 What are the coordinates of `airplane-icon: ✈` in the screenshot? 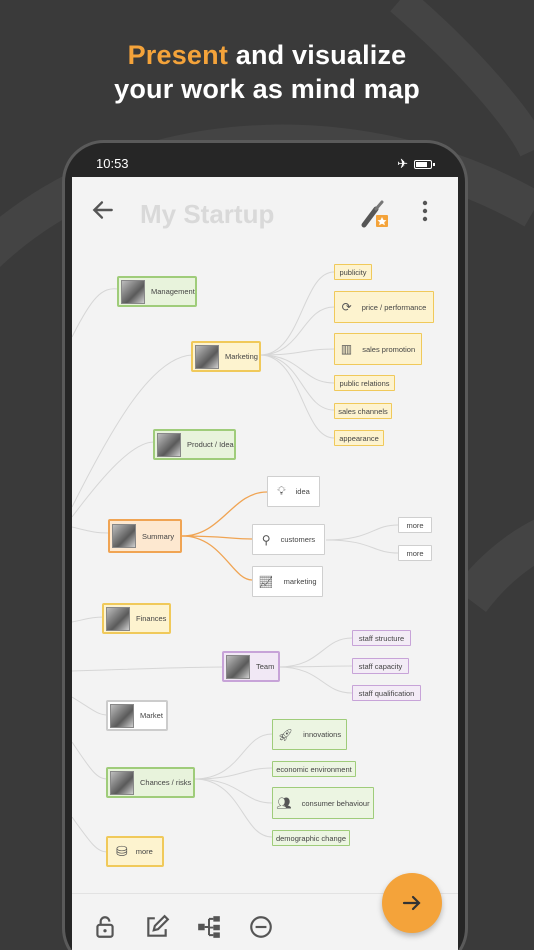 It's located at (402, 163).